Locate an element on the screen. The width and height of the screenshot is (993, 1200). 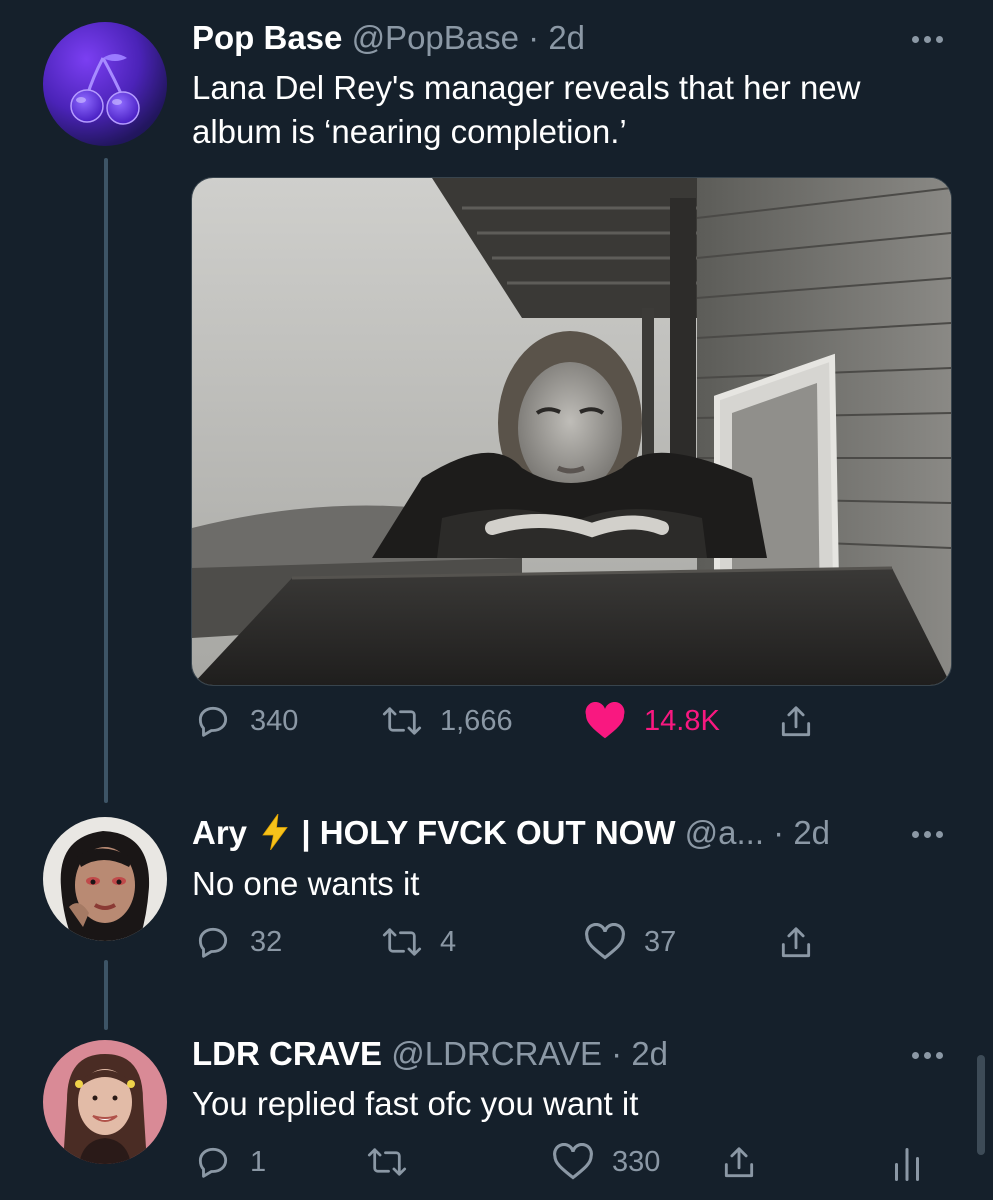
tweet-text: You replied fast ofc you want it is located at coordinates (415, 1103).